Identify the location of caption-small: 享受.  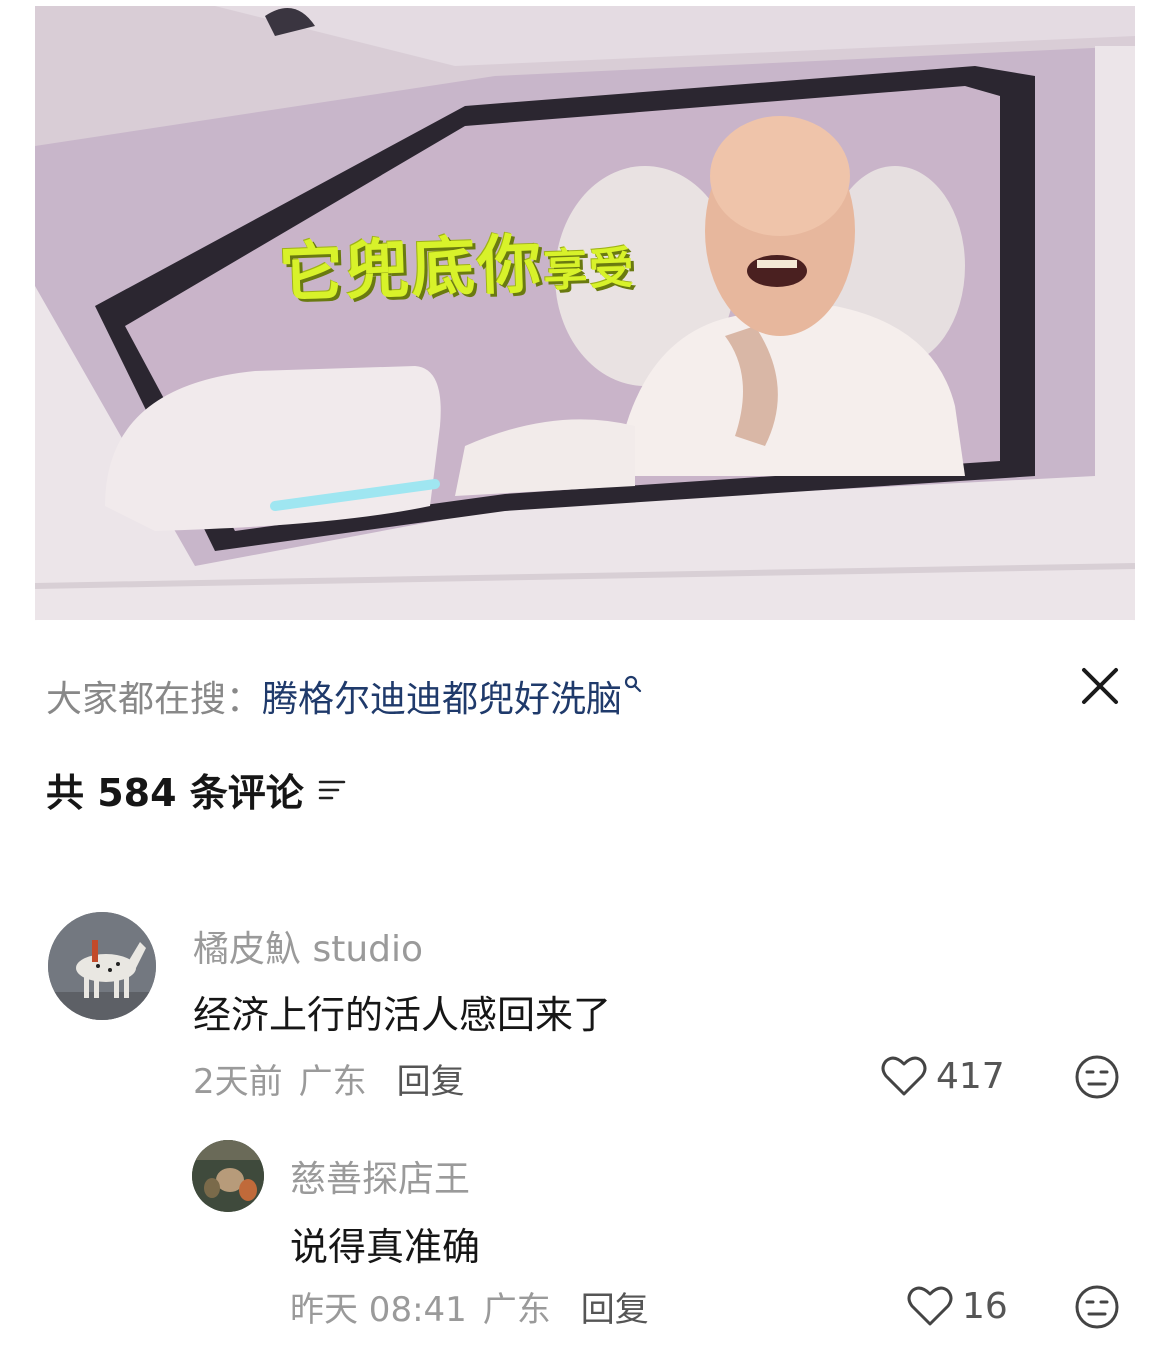
(589, 269).